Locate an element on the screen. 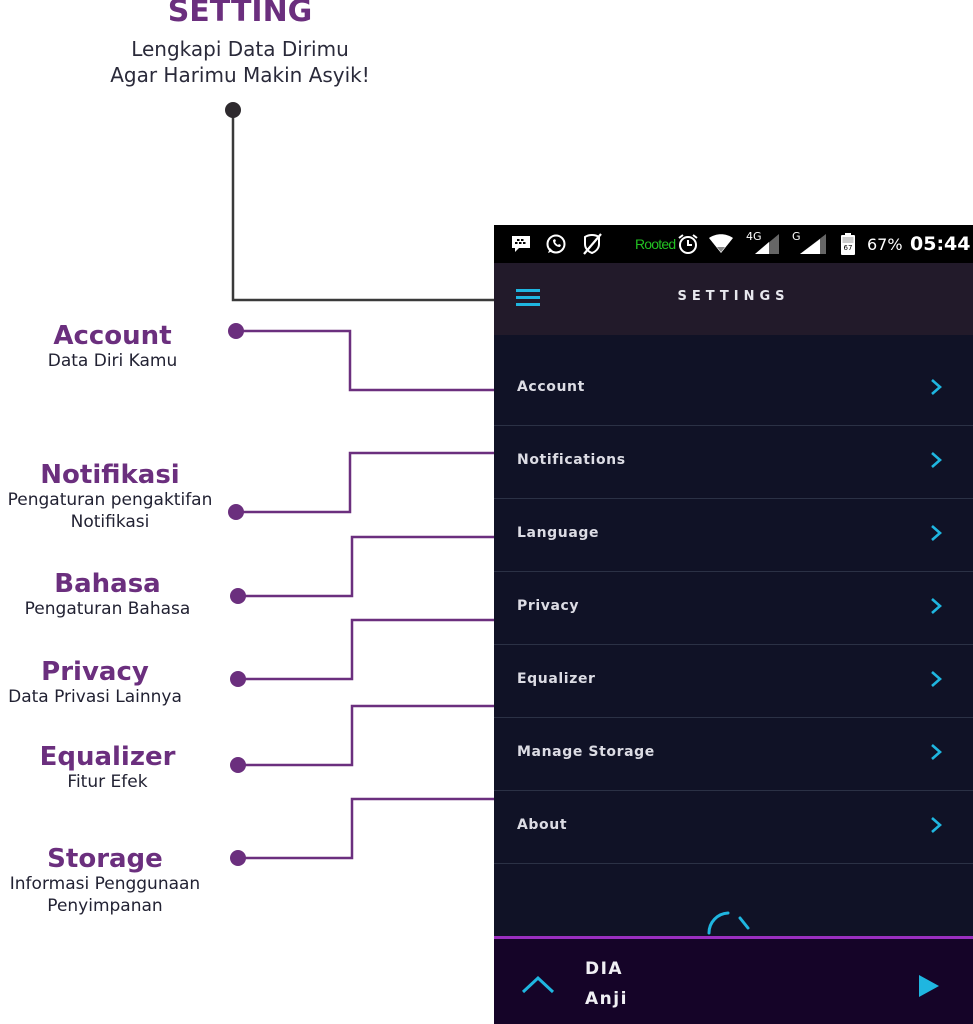 Image resolution: width=973 pixels, height=1024 pixels. settings-item-privacy: Privacy is located at coordinates (733, 608).